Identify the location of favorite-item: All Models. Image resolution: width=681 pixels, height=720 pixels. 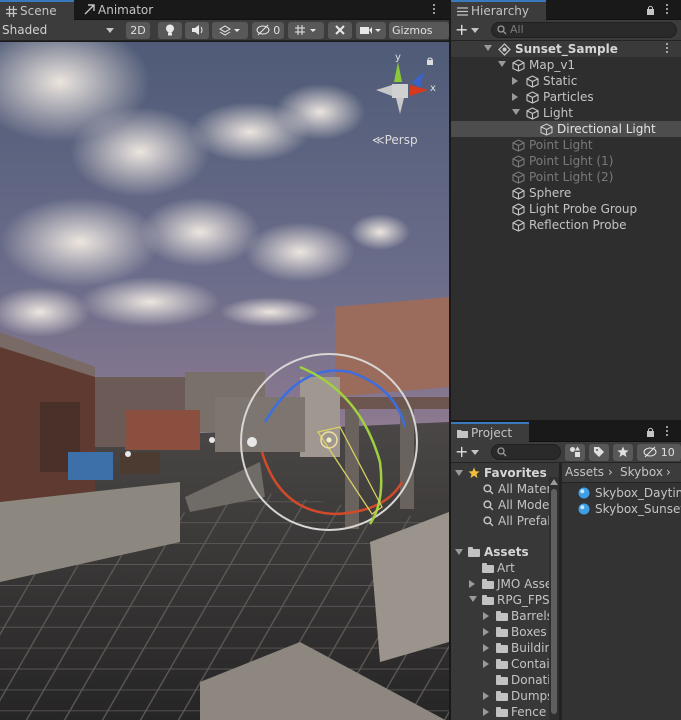
(500, 505).